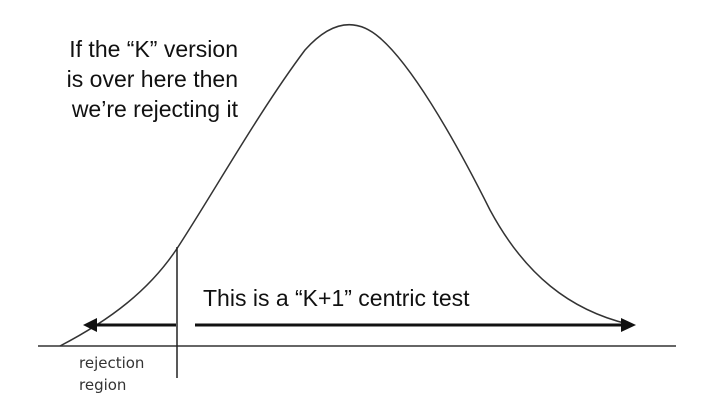 The width and height of the screenshot is (708, 420). I want to click on right-arrowhead, so click(628, 325).